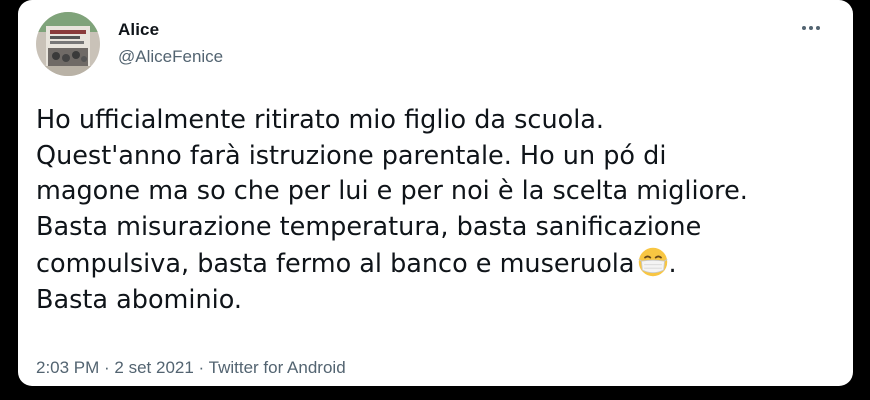 This screenshot has height=400, width=870. What do you see at coordinates (139, 299) in the screenshot?
I see `tweet-line: Basta abominio.` at bounding box center [139, 299].